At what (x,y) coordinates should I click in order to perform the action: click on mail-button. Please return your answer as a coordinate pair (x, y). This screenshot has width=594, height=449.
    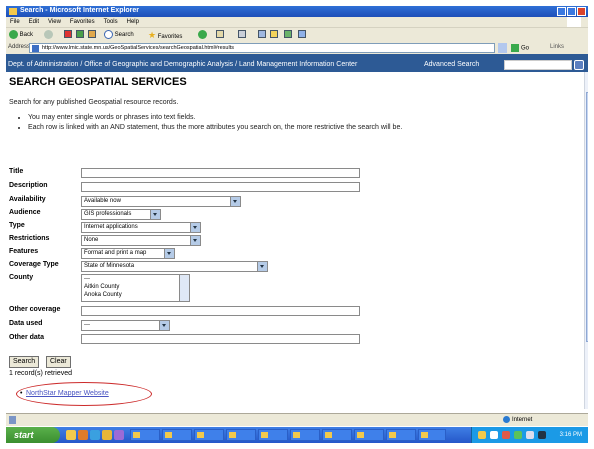
    Looking at the image, I should click on (220, 35).